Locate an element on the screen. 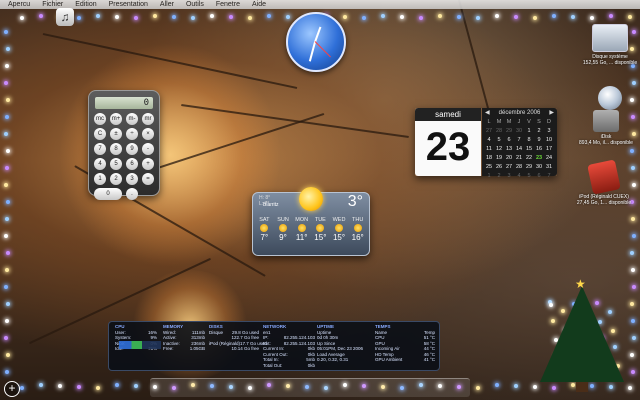 This screenshot has width=640, height=400. desktop-icon-system-disk: Disque système 152,55 Go, ... disponible is located at coordinates (610, 45).